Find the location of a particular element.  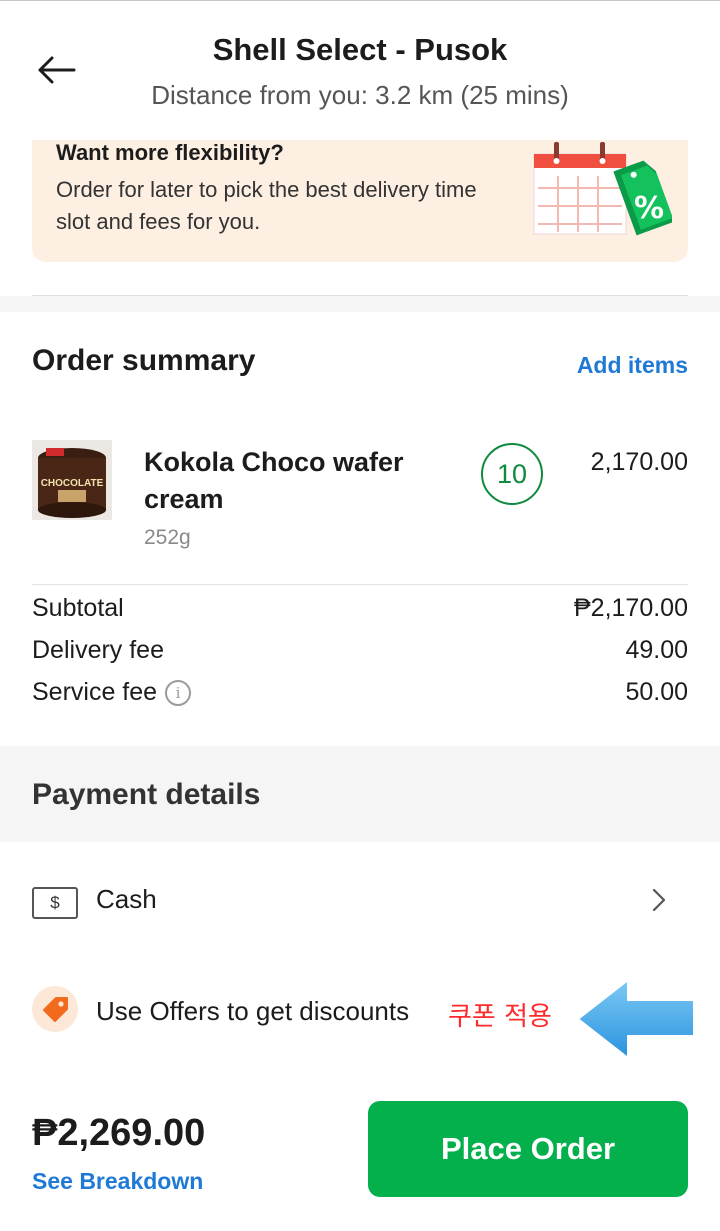

chevron-right-icon is located at coordinates (659, 900).